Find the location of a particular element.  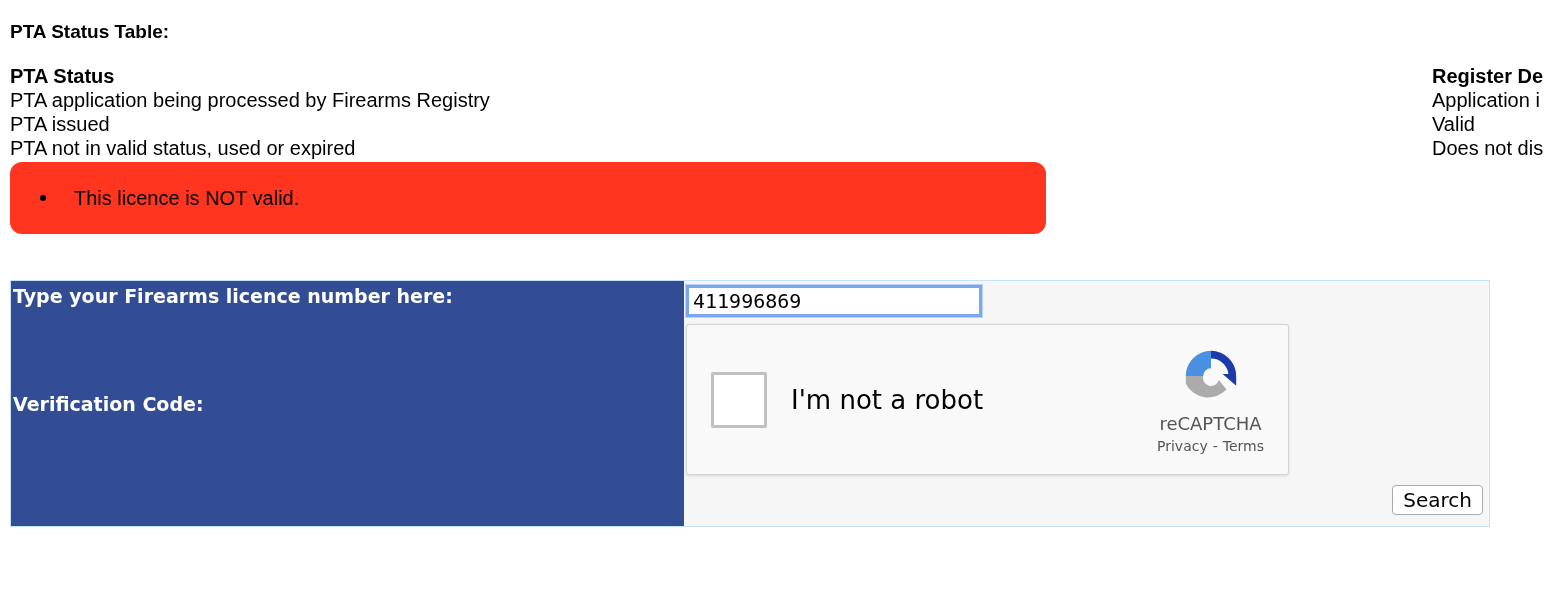

search-button: Search is located at coordinates (1437, 500).